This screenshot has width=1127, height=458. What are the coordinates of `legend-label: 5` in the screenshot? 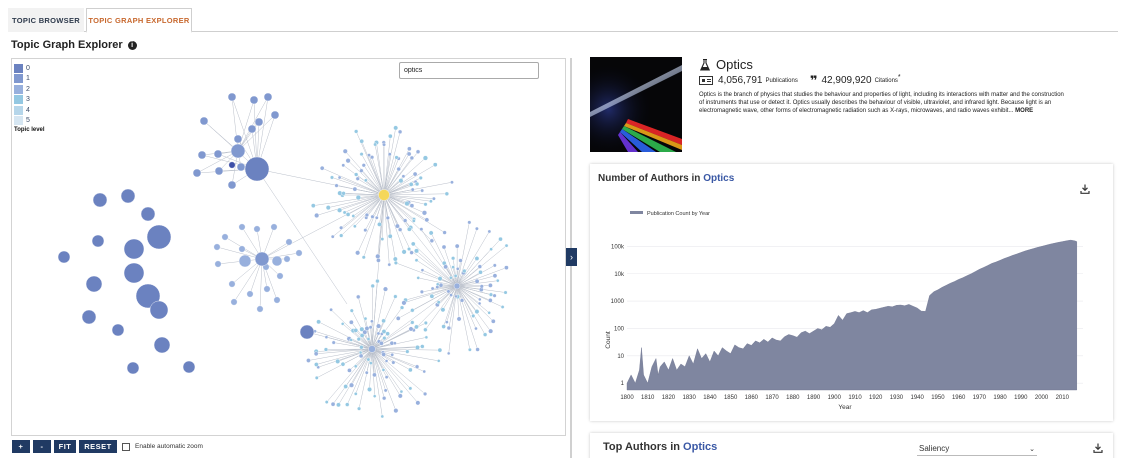 It's located at (28, 121).